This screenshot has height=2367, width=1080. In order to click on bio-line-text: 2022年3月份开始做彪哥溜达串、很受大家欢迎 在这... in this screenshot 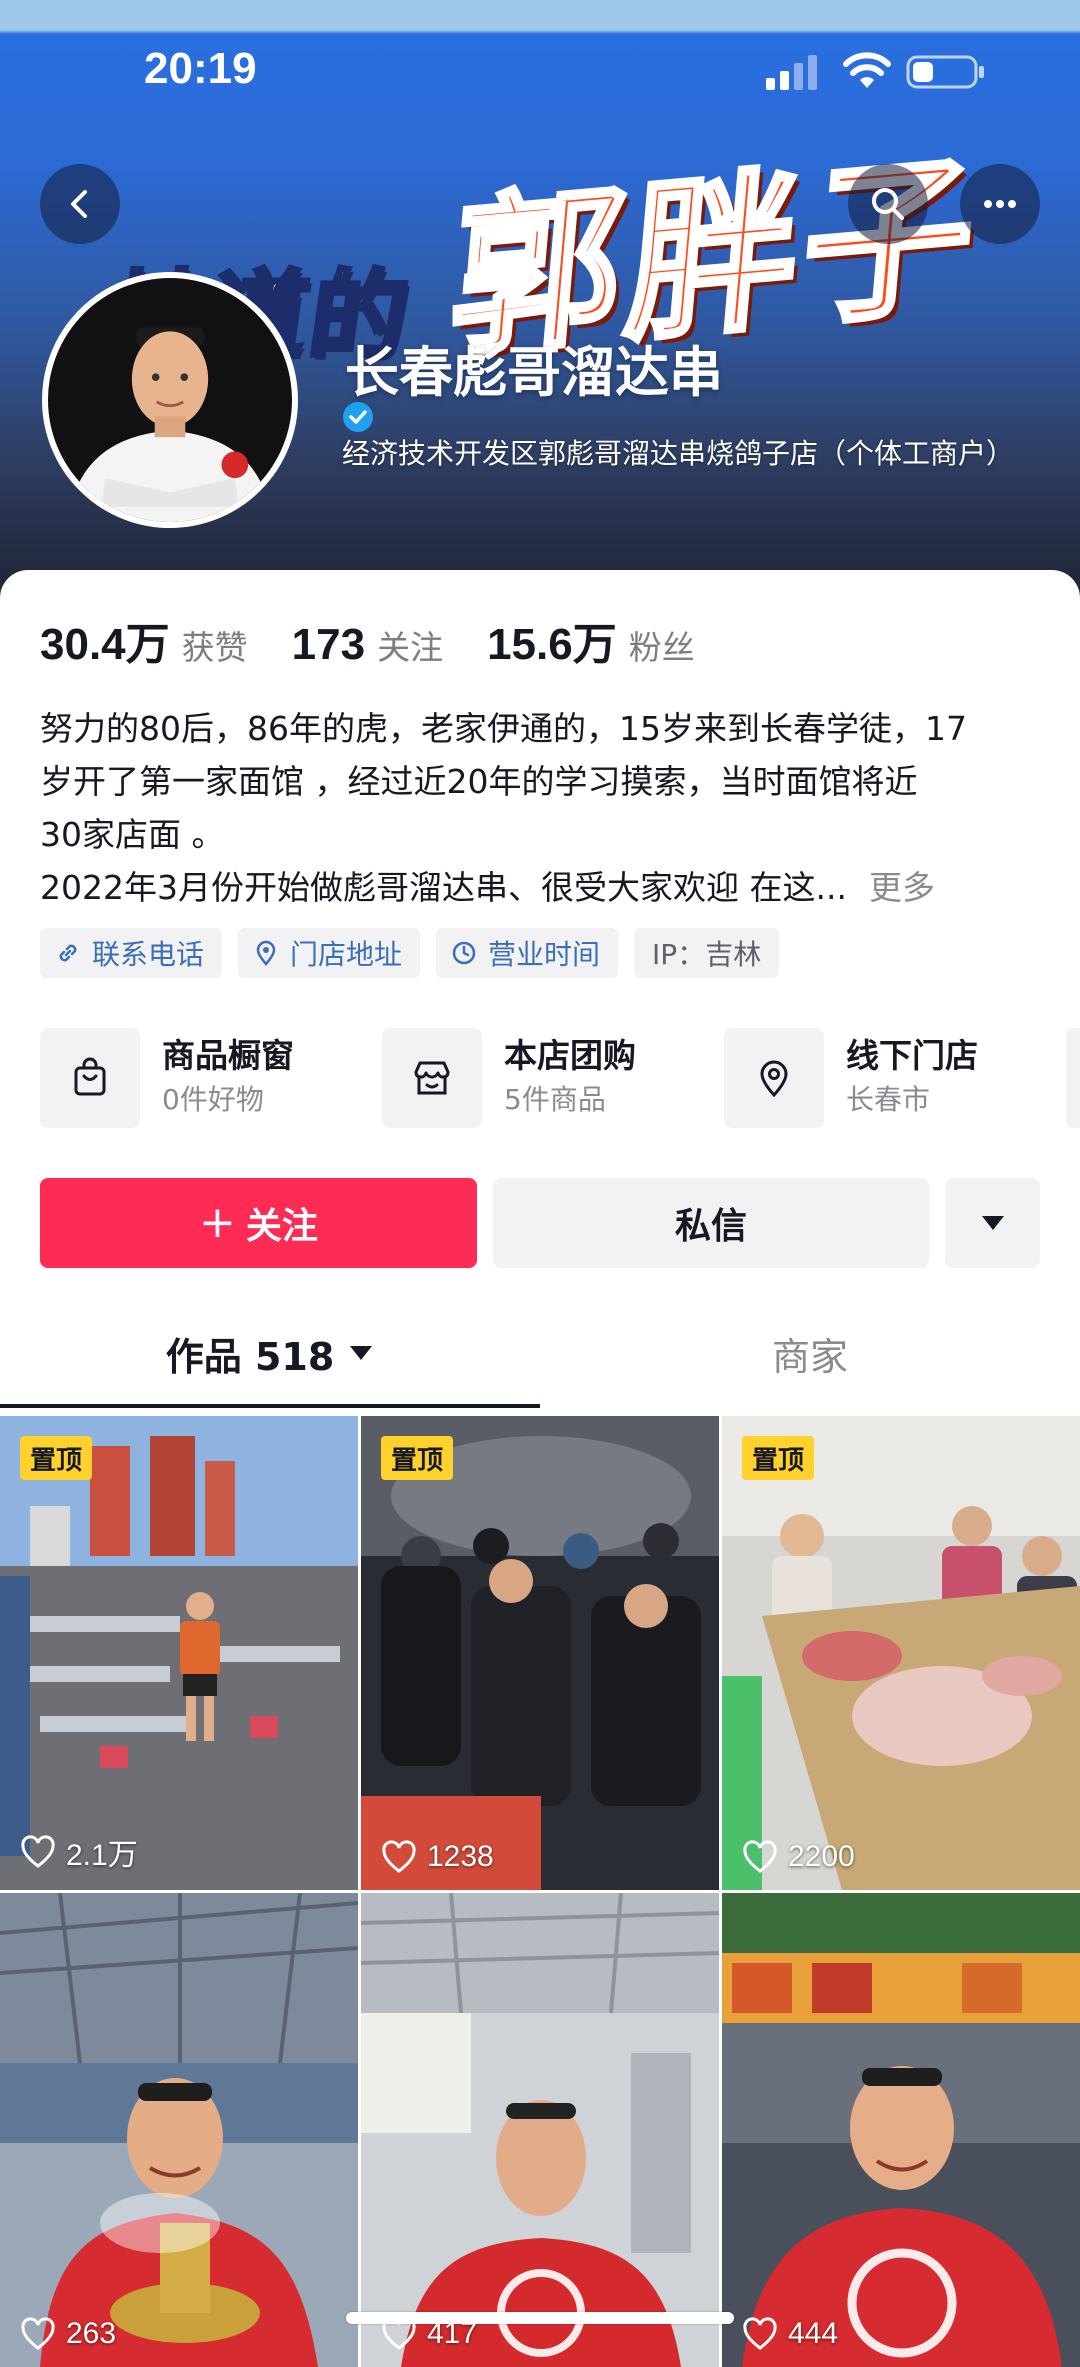, I will do `click(443, 887)`.